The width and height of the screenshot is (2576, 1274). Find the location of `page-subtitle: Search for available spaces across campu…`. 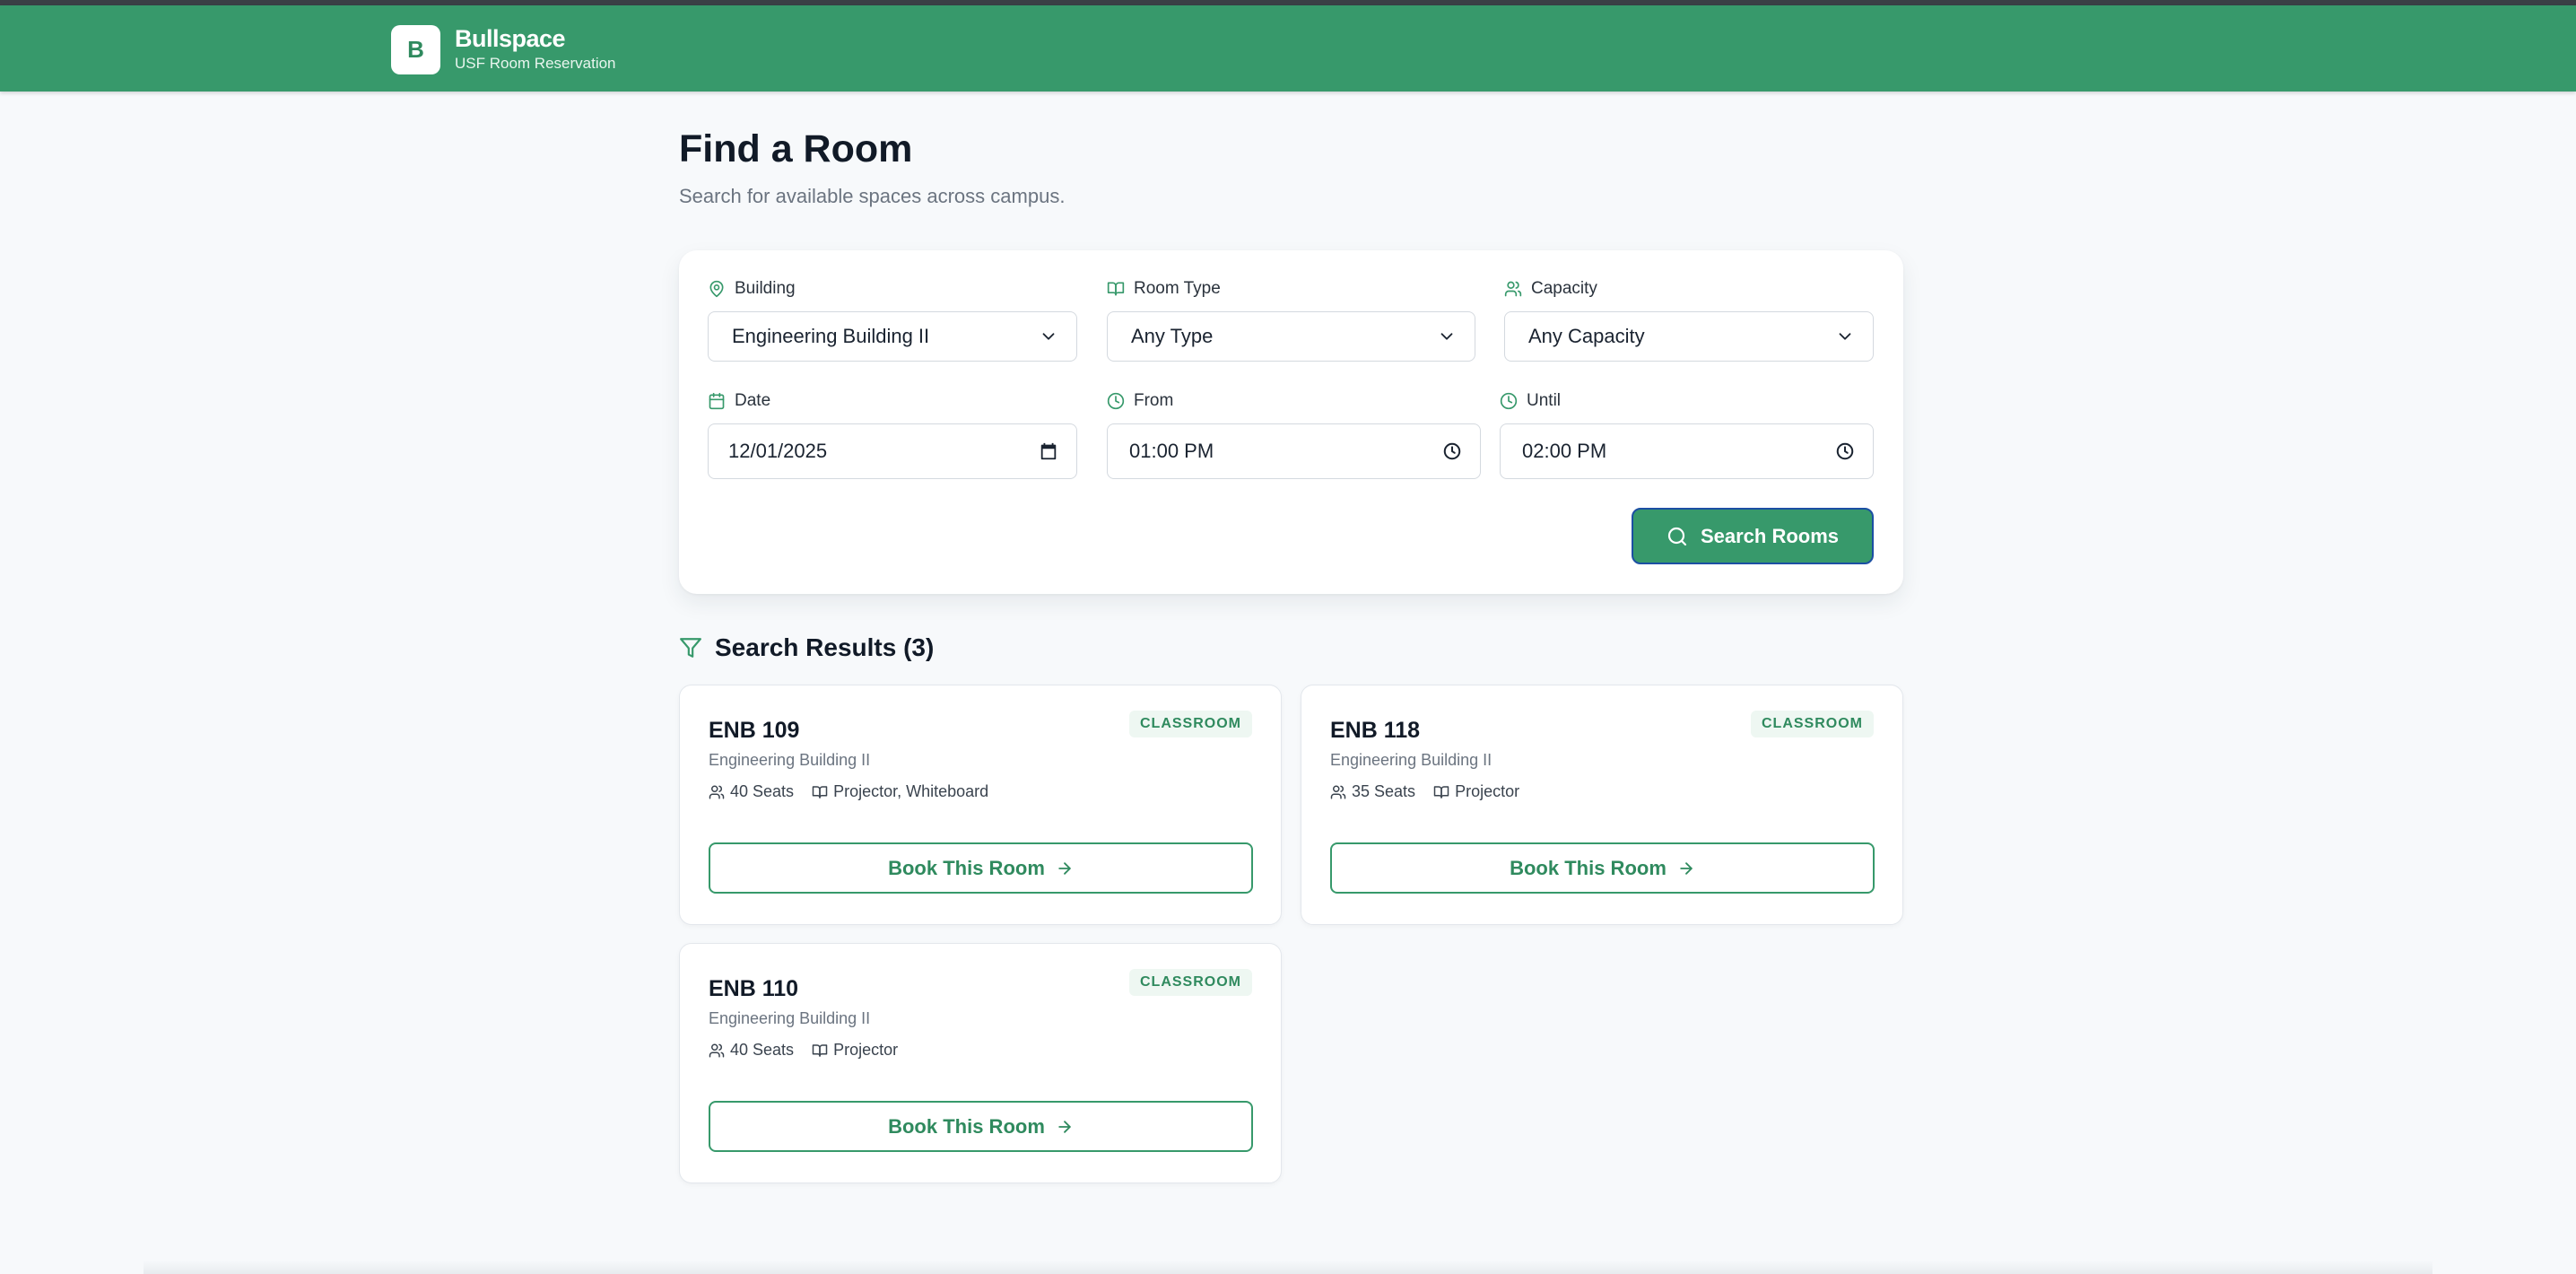

page-subtitle: Search for available spaces across campu… is located at coordinates (872, 196).